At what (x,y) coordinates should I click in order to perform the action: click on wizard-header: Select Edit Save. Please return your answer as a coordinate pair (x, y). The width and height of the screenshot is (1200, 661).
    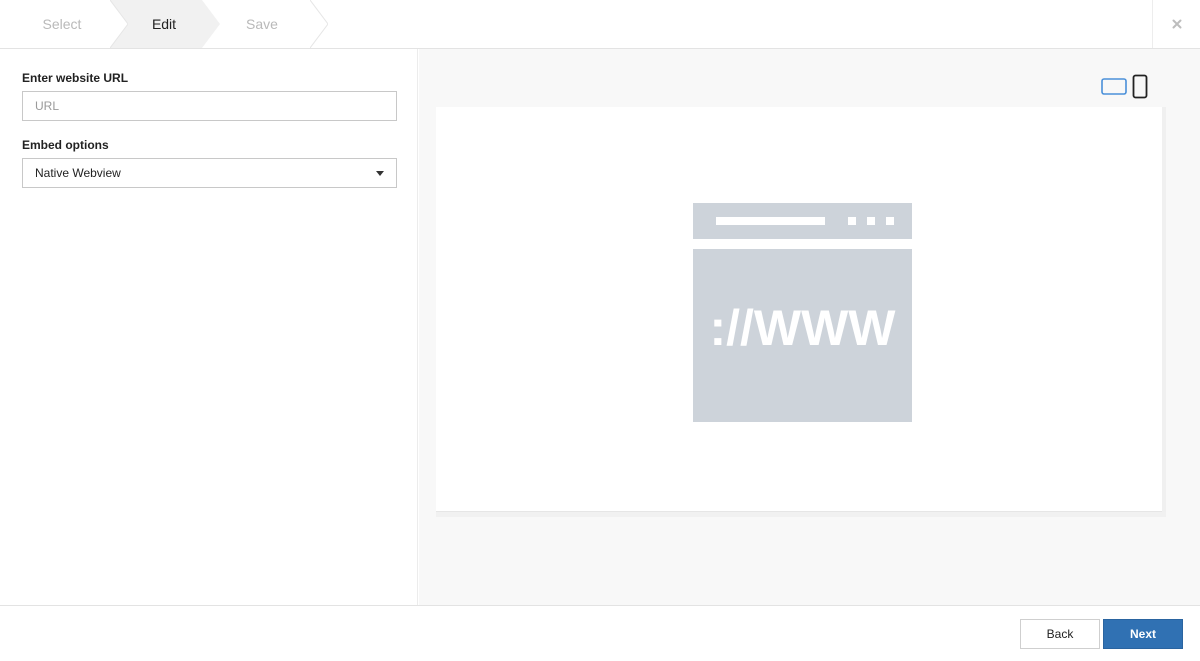
    Looking at the image, I should click on (600, 24).